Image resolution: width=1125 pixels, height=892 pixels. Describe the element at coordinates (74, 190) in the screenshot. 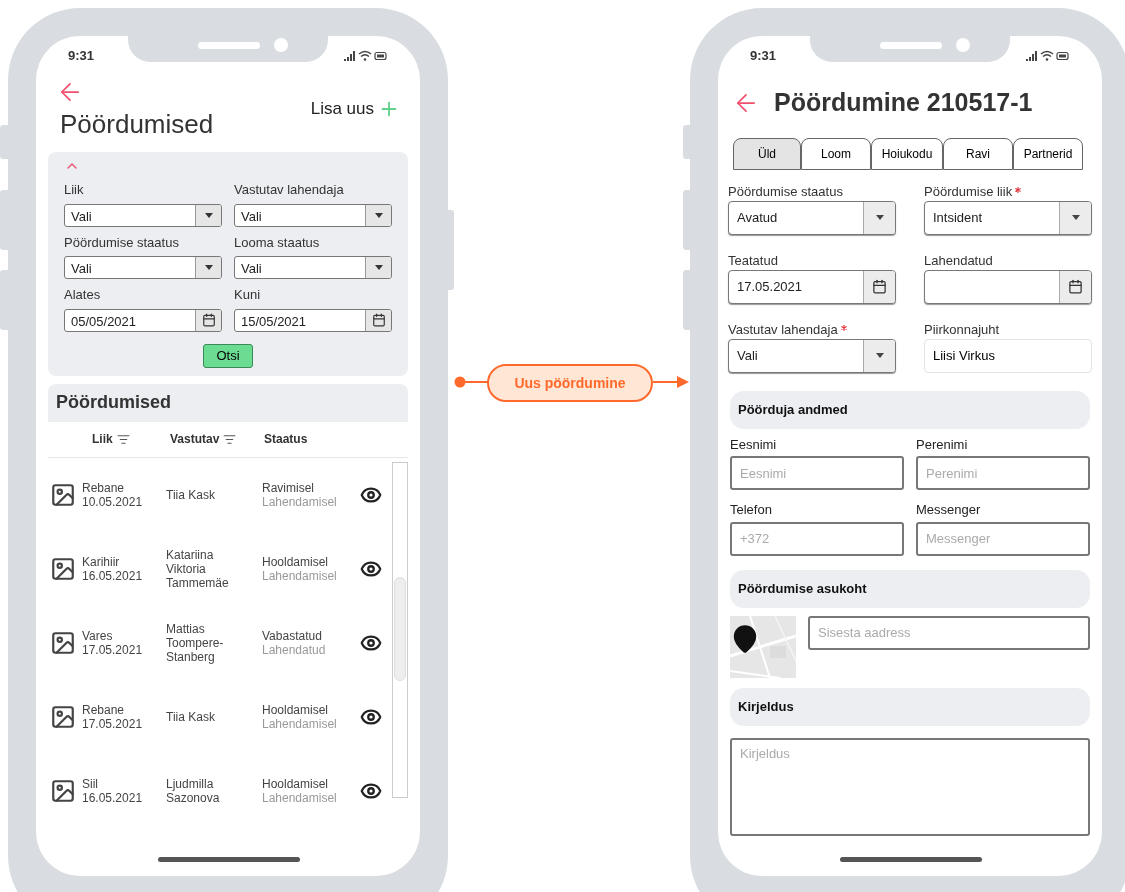

I see `field-label: Liik` at that location.